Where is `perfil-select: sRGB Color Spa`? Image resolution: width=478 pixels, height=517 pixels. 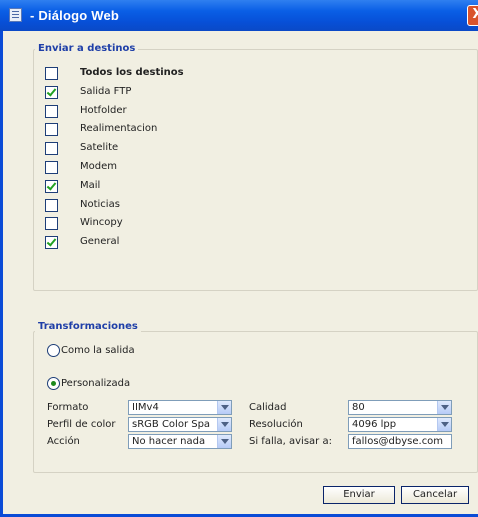 perfil-select: sRGB Color Spa is located at coordinates (180, 424).